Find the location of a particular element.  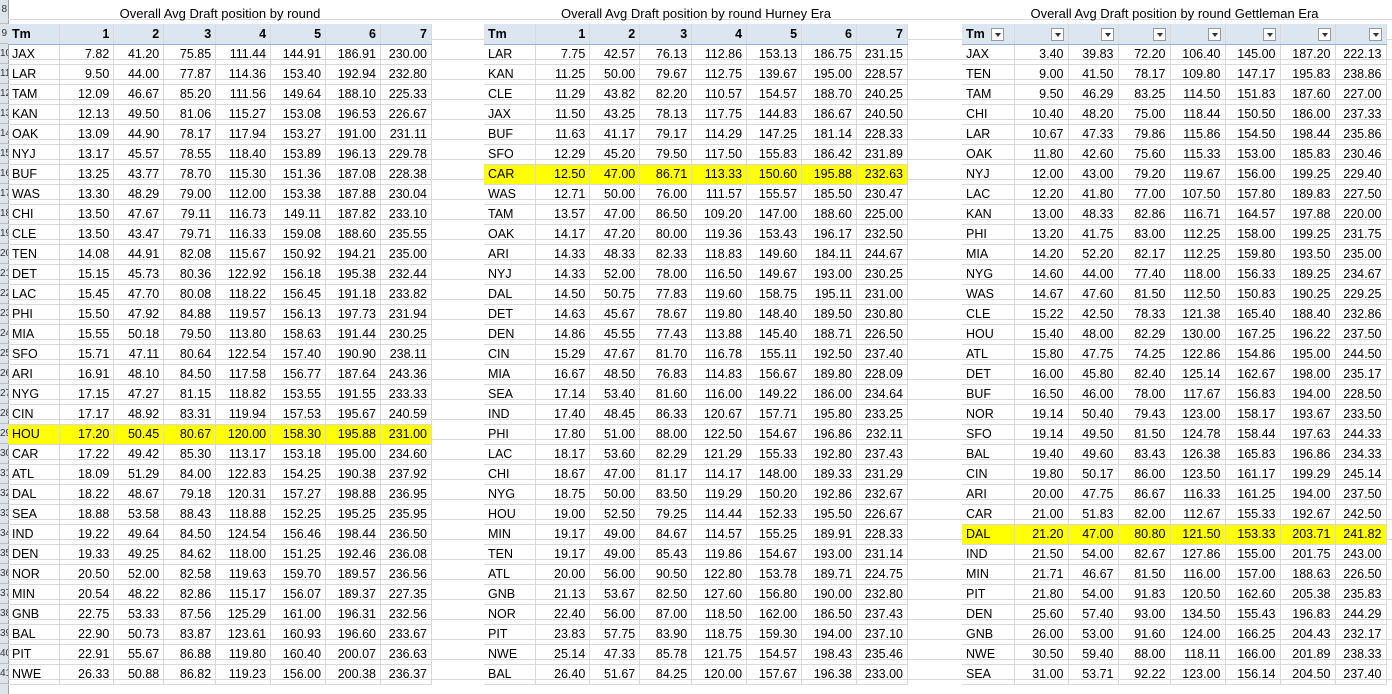

team-cell: PHI is located at coordinates (510, 434).